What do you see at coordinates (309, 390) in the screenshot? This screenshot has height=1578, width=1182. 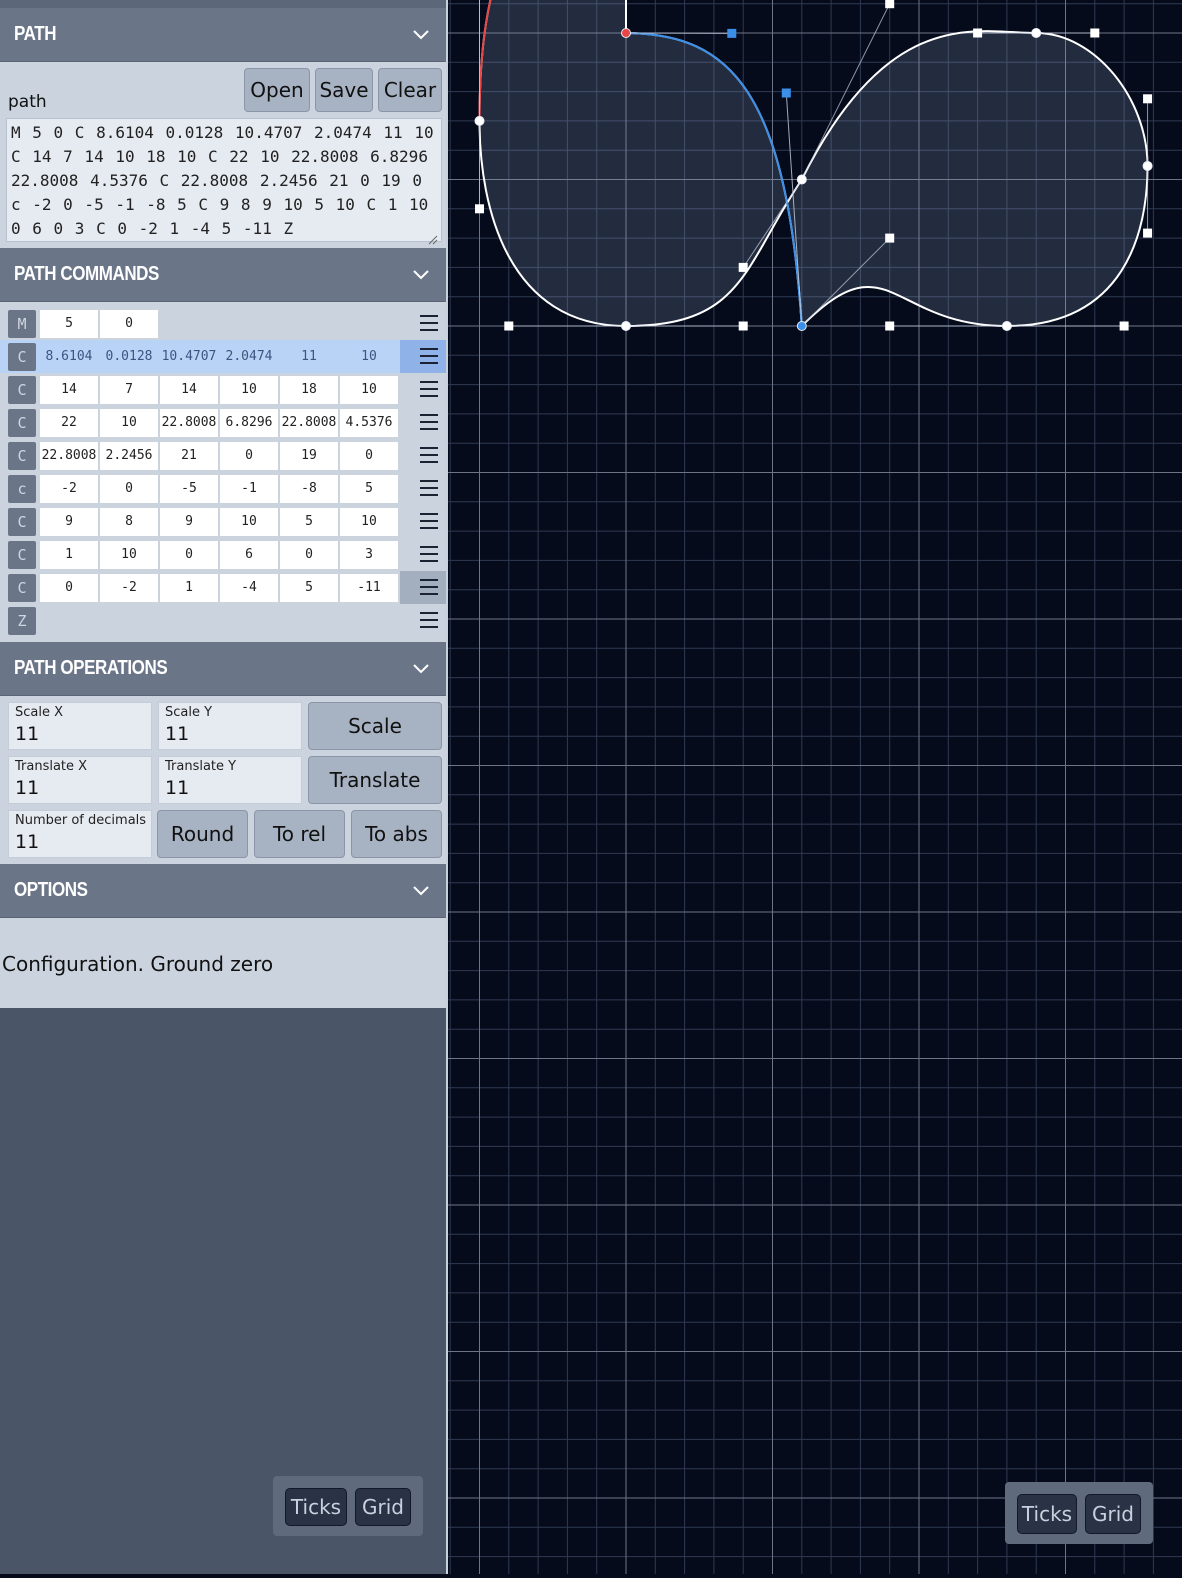 I see `command-value-input: 18` at bounding box center [309, 390].